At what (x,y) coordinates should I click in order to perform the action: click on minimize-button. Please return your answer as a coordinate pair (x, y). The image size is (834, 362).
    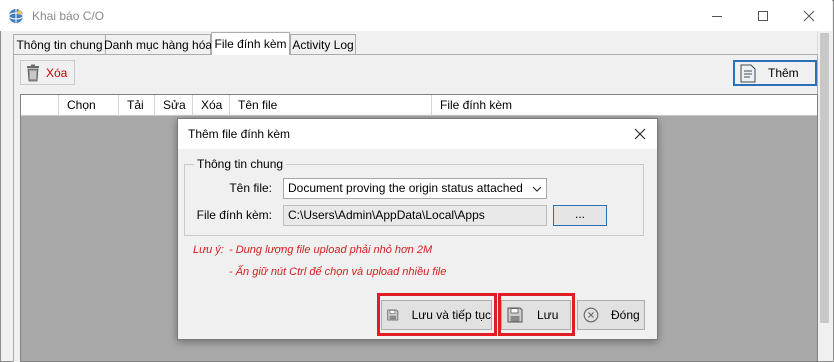
    Looking at the image, I should click on (717, 16).